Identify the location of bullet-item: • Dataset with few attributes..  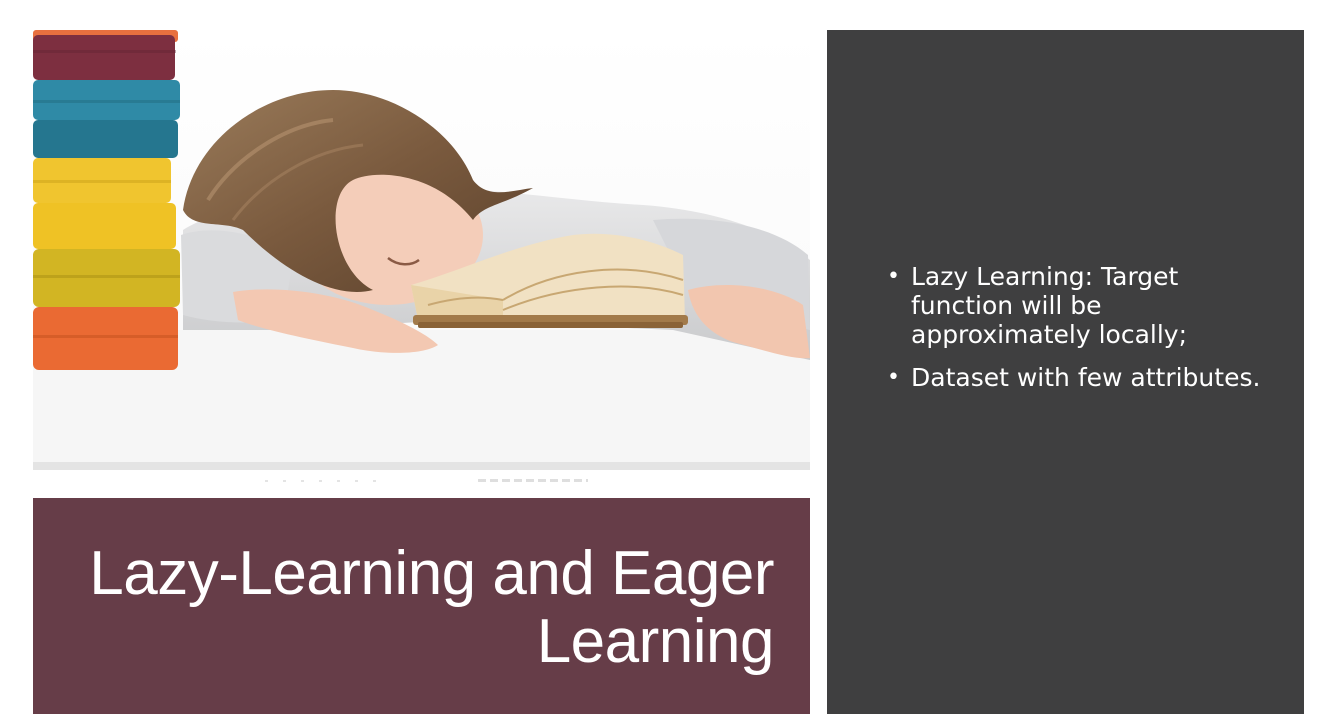
(1077, 377).